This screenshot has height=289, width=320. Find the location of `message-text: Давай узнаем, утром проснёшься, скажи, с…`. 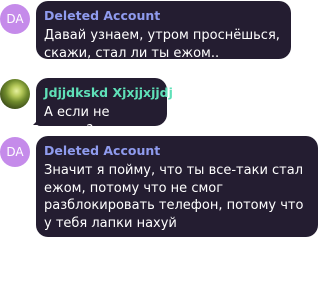

message-text: Давай узнаем, утром проснёшься, скажи, с… is located at coordinates (162, 44).